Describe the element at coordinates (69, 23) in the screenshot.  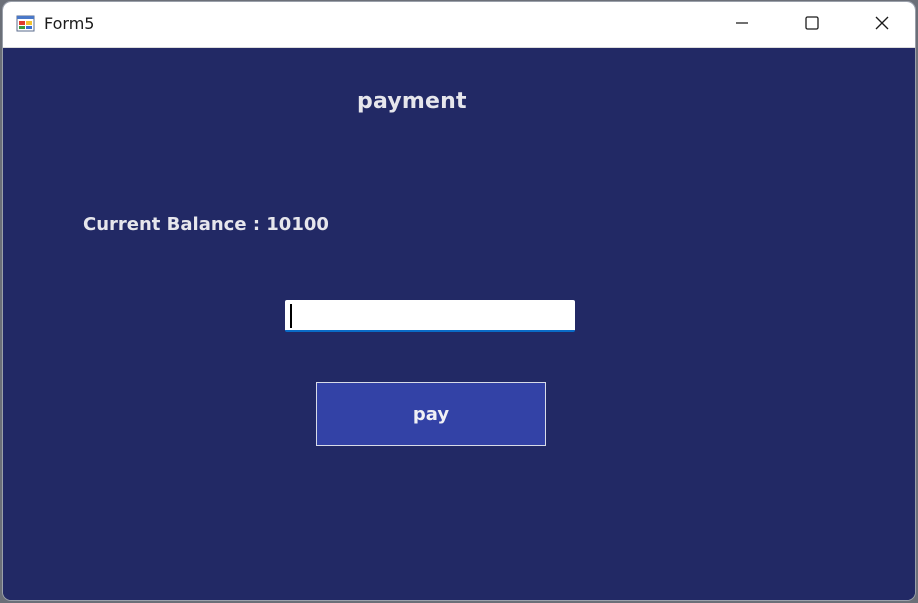
I see `window-title: Form5` at that location.